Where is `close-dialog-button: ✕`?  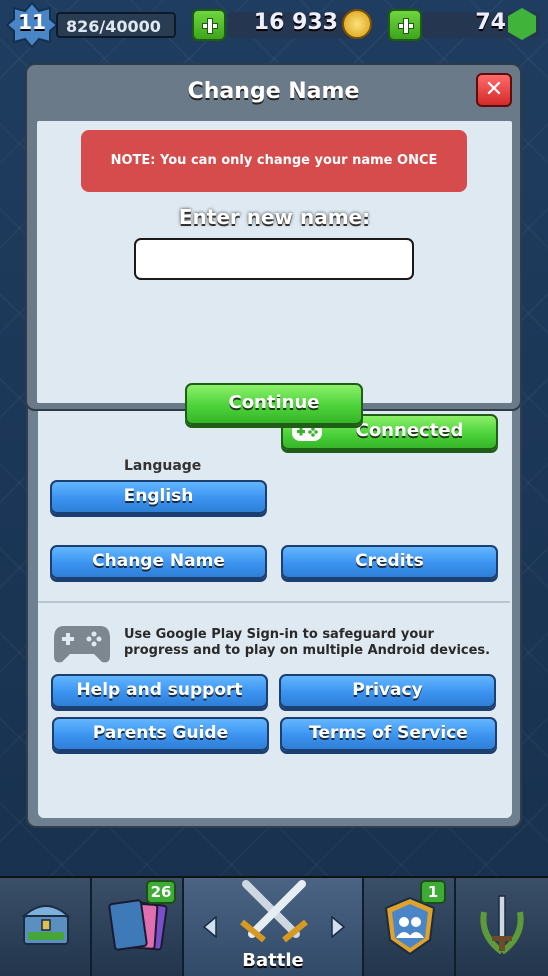 close-dialog-button: ✕ is located at coordinates (494, 90).